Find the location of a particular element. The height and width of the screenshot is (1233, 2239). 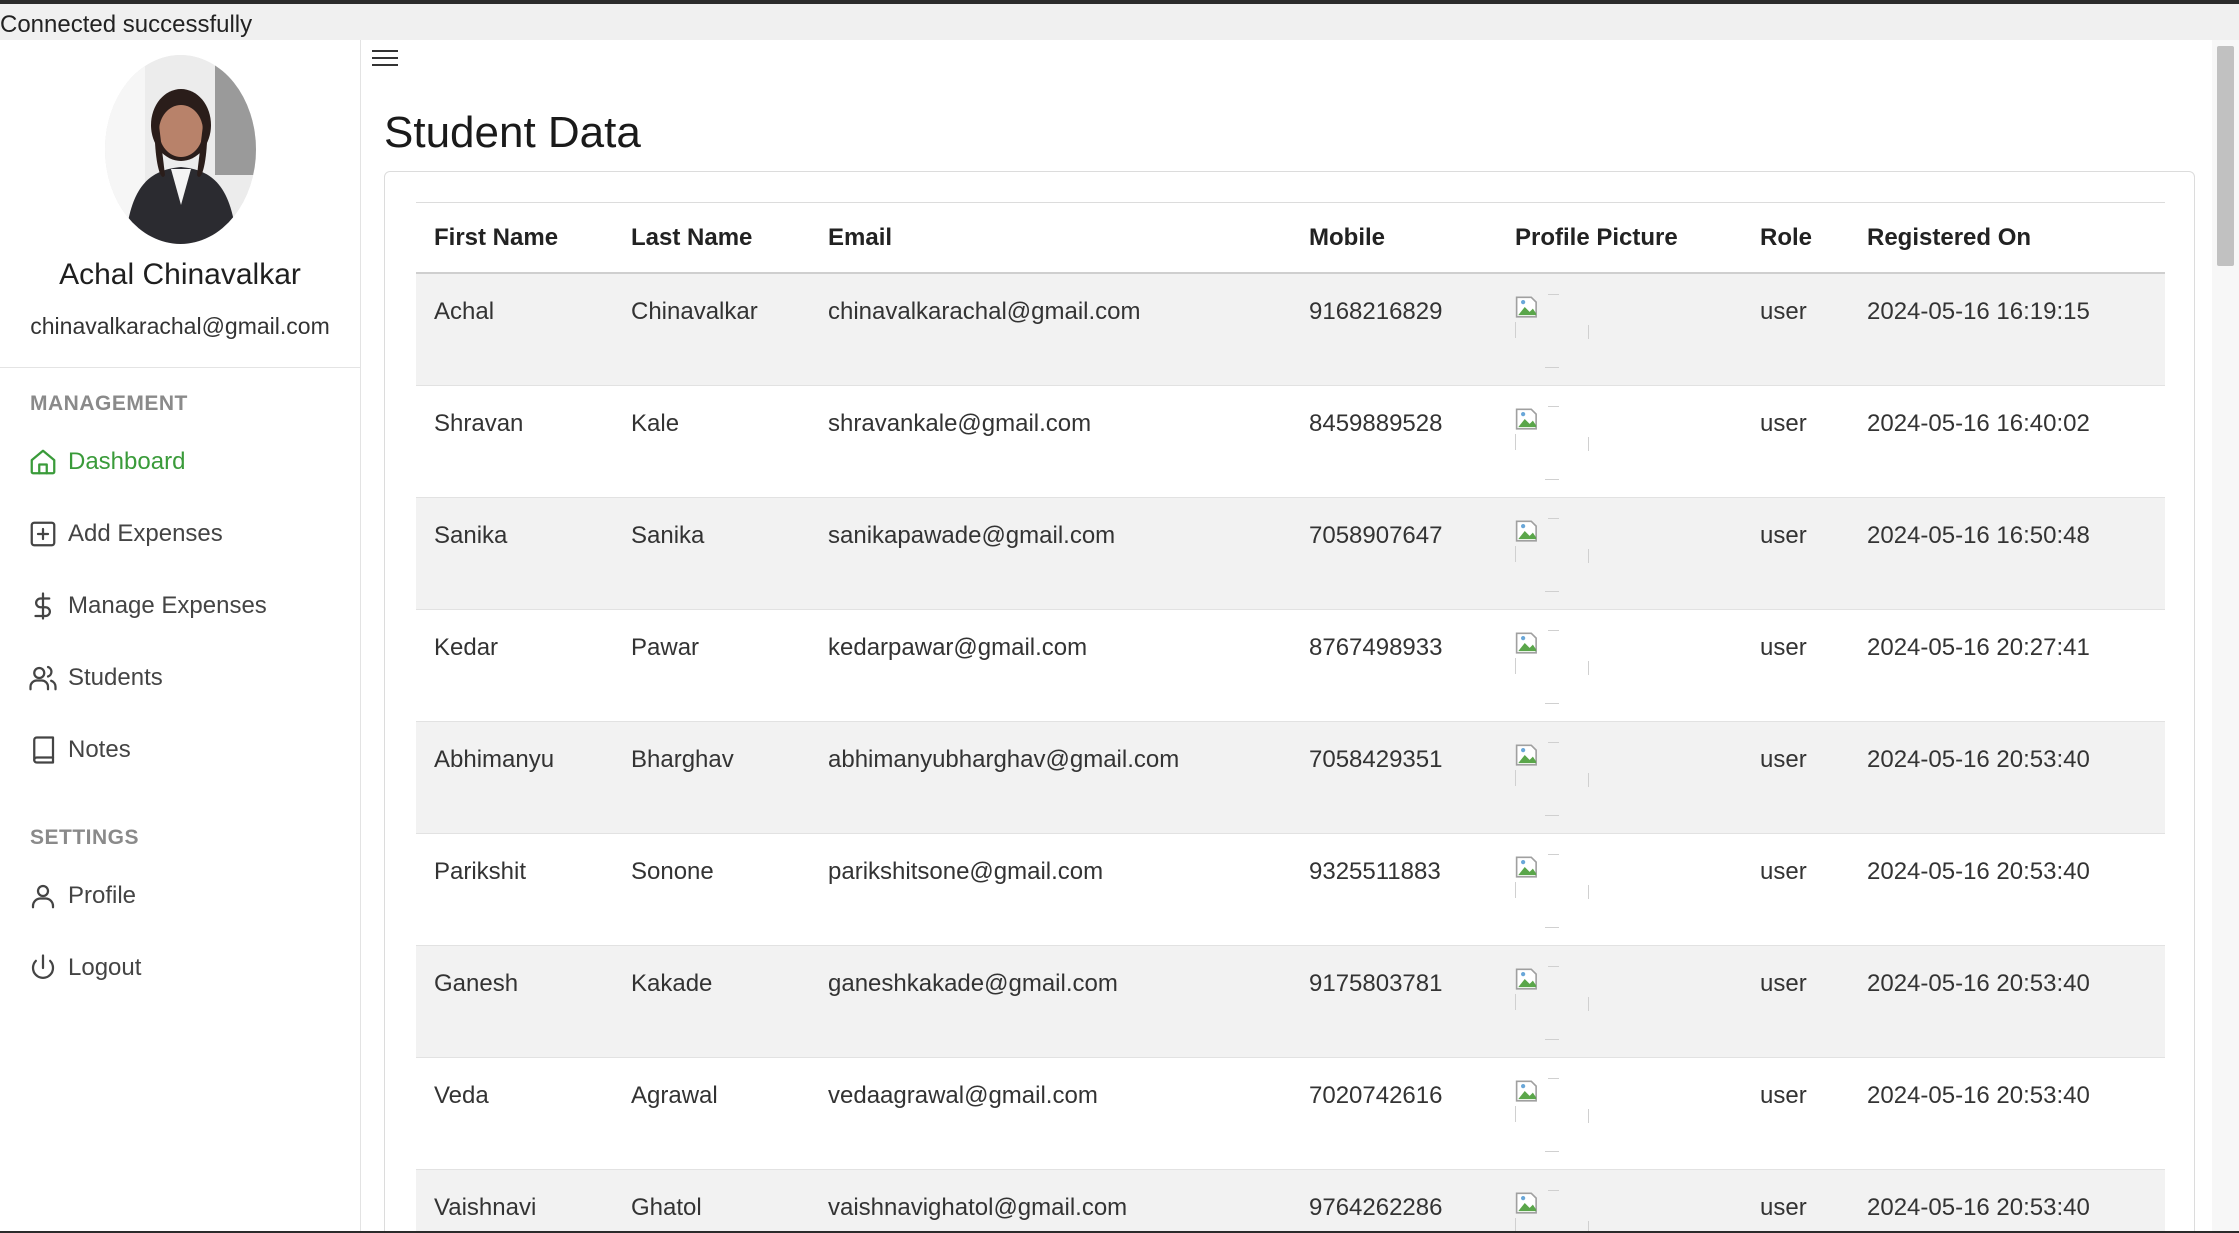

registered-on-cell: 2024-05-16 16:19:15 is located at coordinates (2007, 329).